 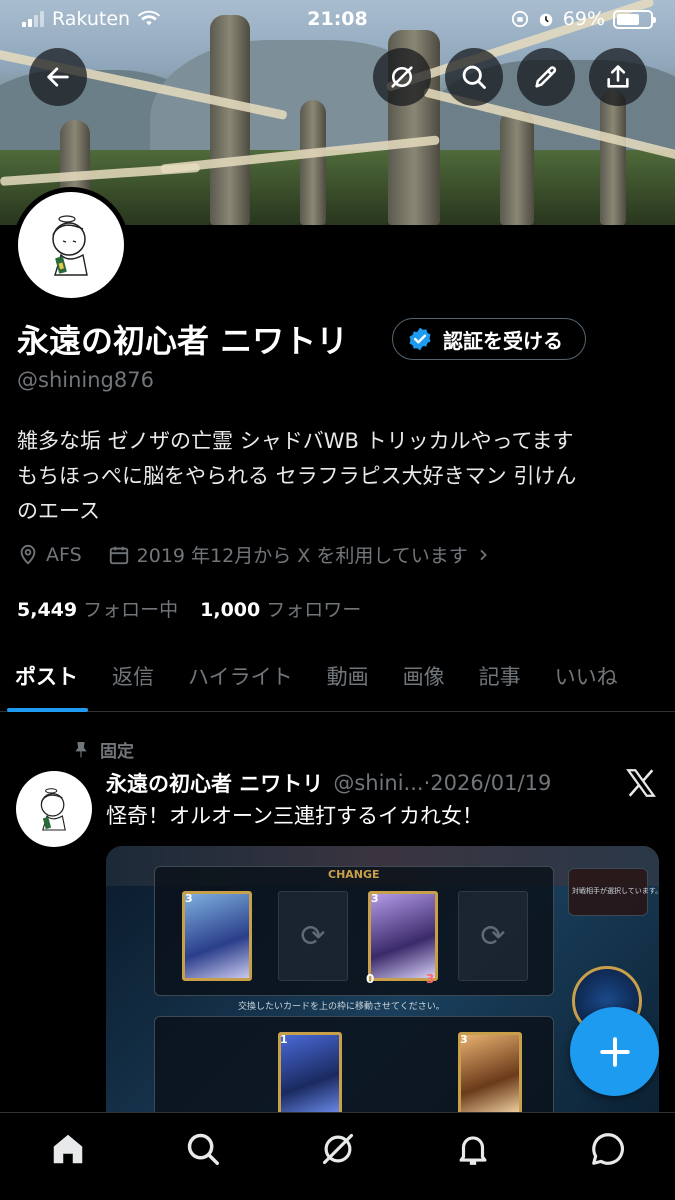 What do you see at coordinates (546, 20) in the screenshot?
I see `alarm-icon` at bounding box center [546, 20].